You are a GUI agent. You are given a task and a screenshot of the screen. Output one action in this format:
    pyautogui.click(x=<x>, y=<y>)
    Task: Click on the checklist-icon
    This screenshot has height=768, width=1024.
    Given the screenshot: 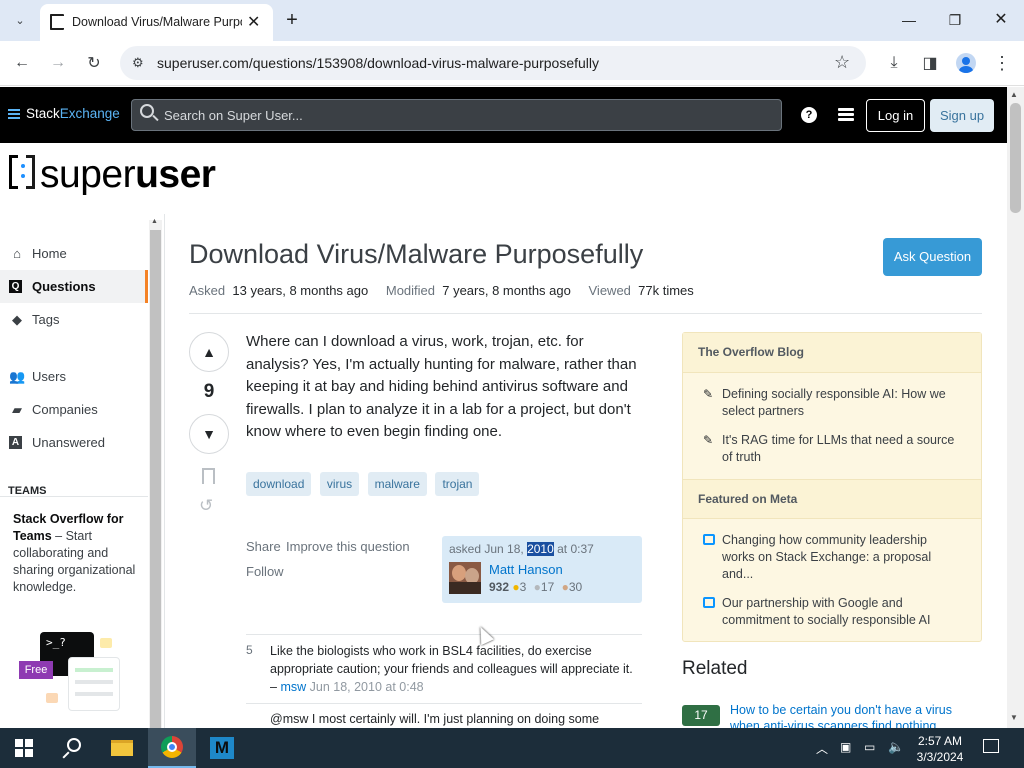 What is the action you would take?
    pyautogui.click(x=94, y=684)
    